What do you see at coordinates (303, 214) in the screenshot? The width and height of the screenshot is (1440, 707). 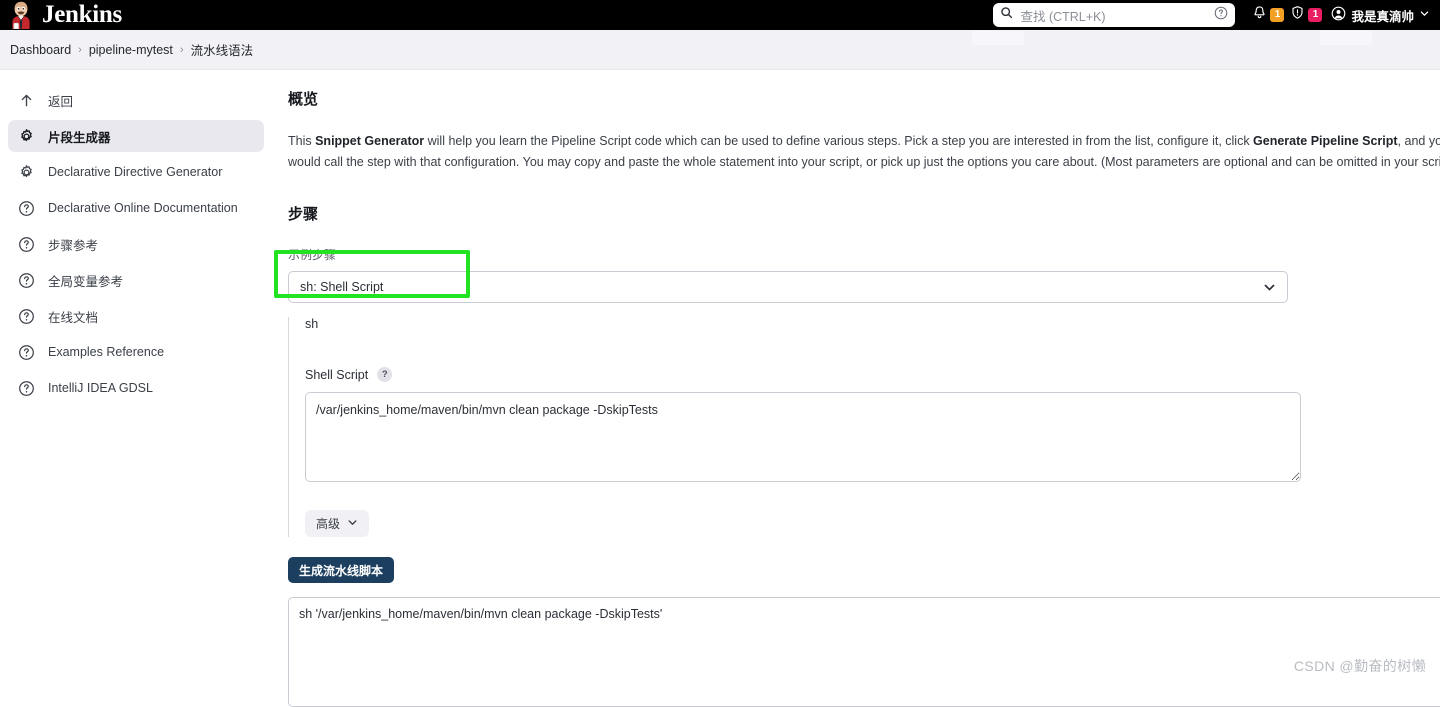 I see `steps-section-title: 步骤` at bounding box center [303, 214].